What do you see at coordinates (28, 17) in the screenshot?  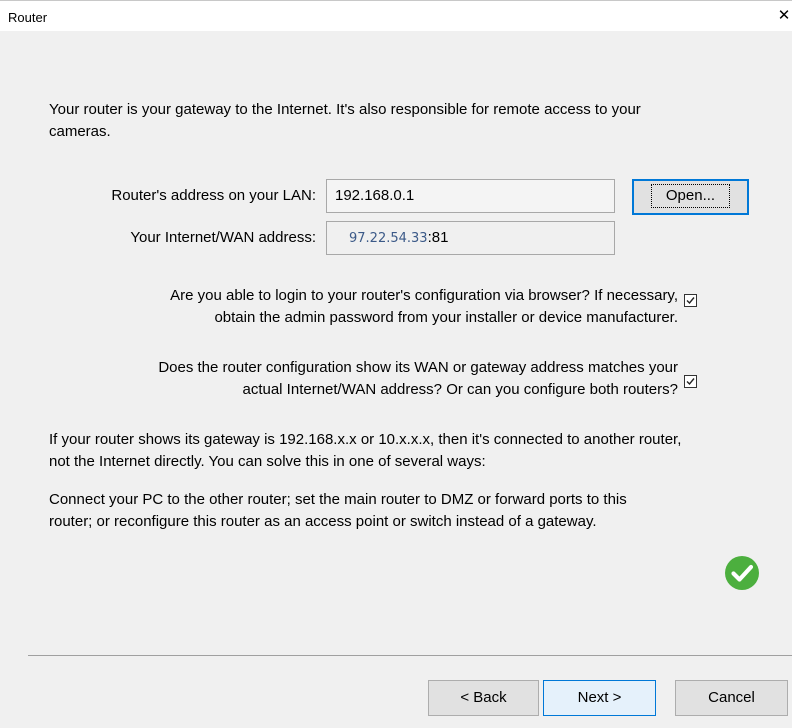 I see `window-title: Router` at bounding box center [28, 17].